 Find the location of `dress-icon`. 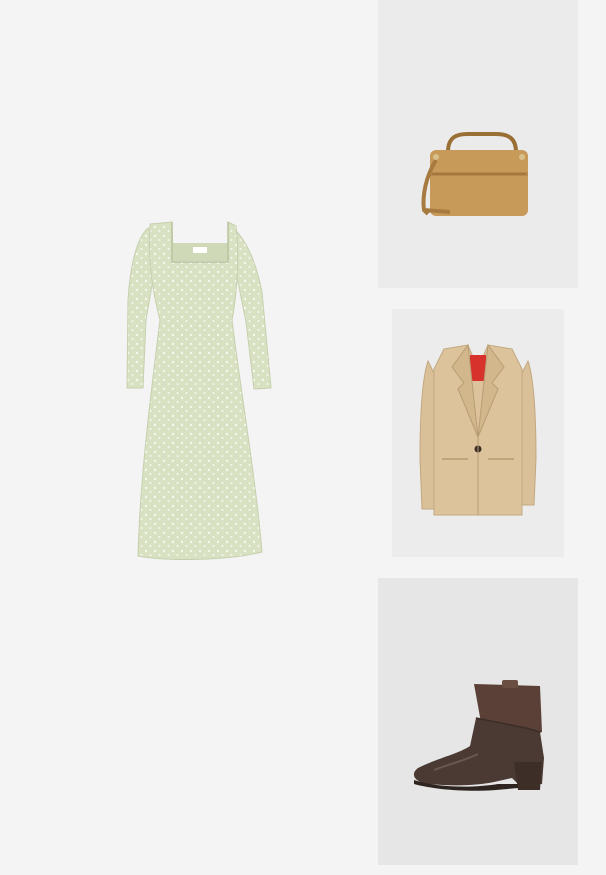

dress-icon is located at coordinates (199, 390).